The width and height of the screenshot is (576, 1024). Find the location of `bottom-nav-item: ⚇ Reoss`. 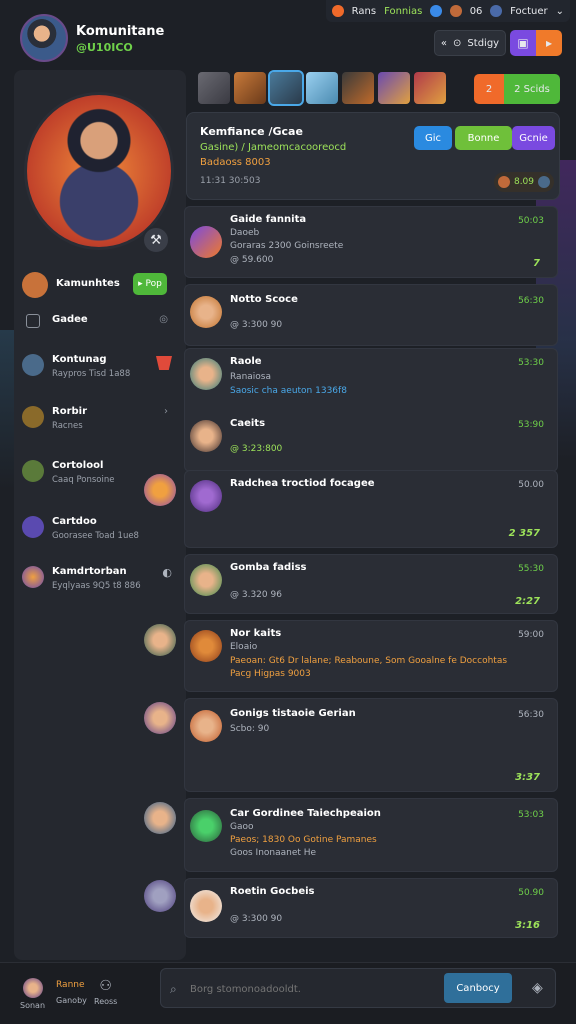

bottom-nav-item: ⚇ Reoss is located at coordinates (105, 992).